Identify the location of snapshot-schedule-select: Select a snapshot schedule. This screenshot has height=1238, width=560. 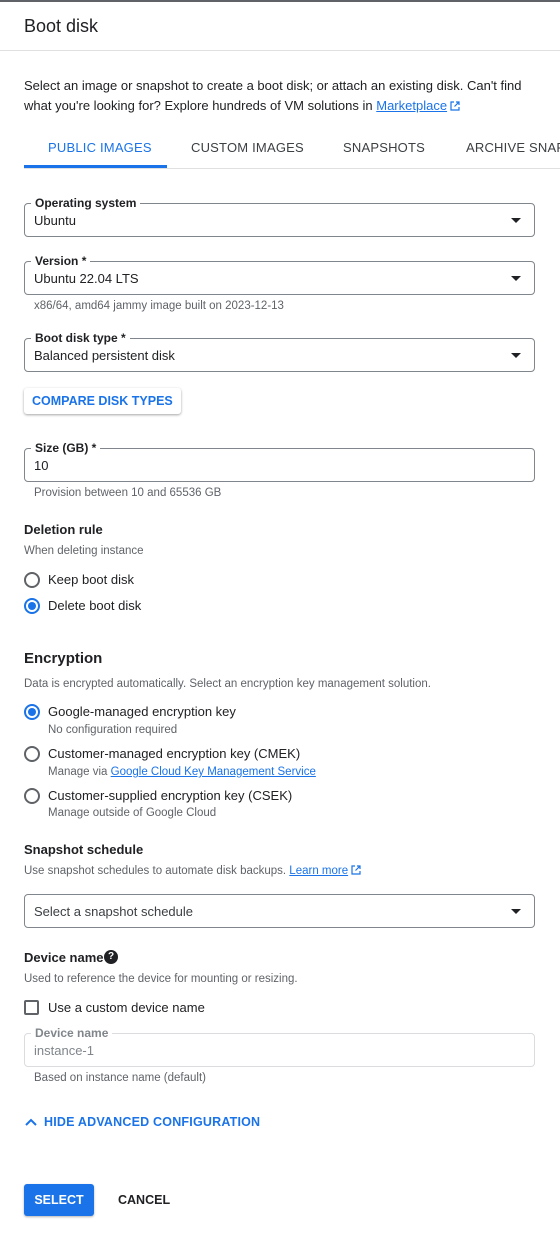
(279, 911).